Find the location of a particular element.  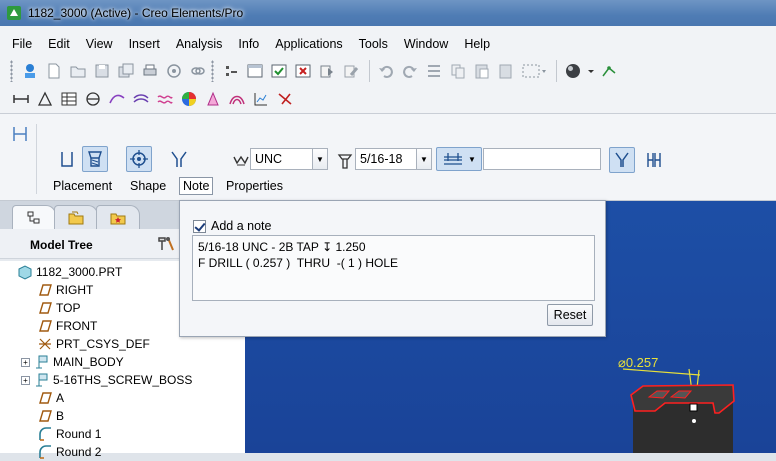

regen-manager-icon is located at coordinates (434, 71).